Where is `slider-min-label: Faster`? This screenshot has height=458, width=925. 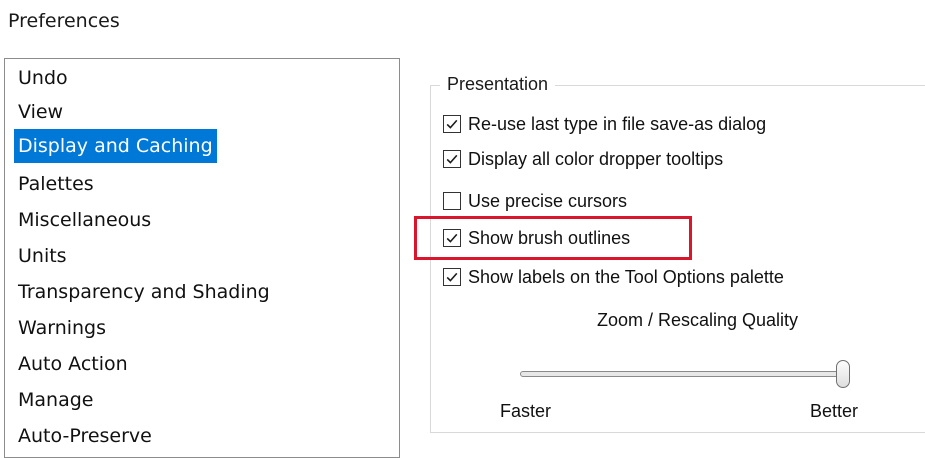 slider-min-label: Faster is located at coordinates (526, 411).